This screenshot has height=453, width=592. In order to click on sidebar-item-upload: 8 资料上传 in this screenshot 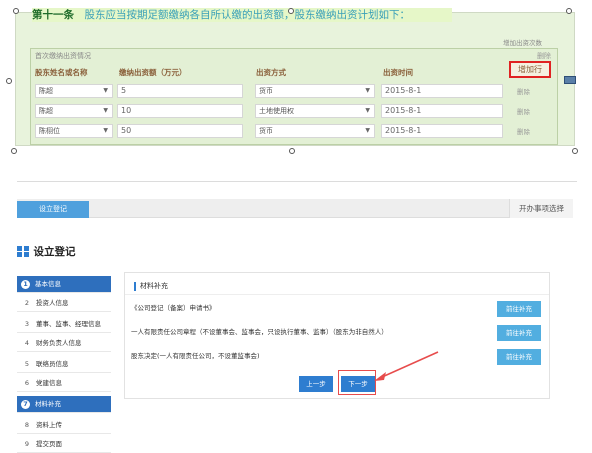, I will do `click(64, 425)`.